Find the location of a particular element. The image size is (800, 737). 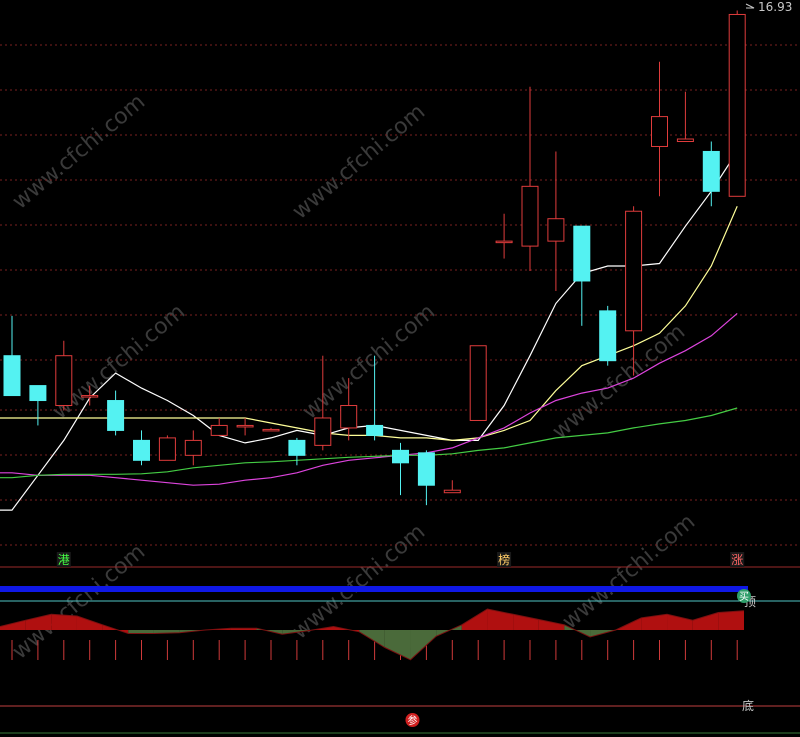

high-price-label: 16.93 is located at coordinates (775, 7).